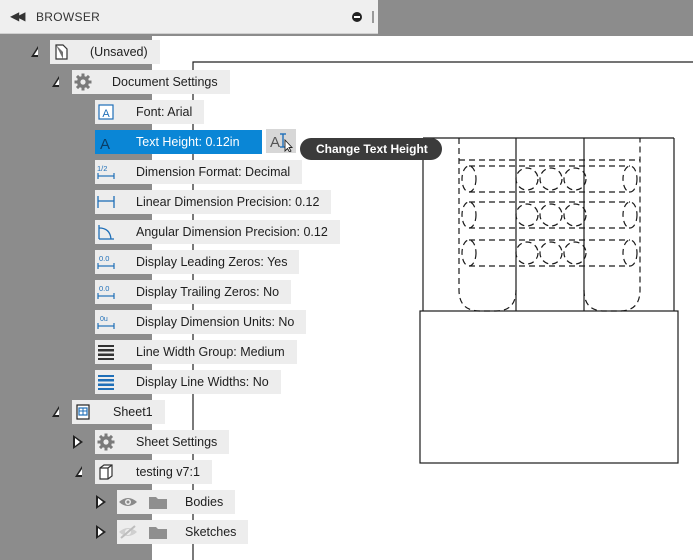  What do you see at coordinates (373, 17) in the screenshot?
I see `panel-resize-handle` at bounding box center [373, 17].